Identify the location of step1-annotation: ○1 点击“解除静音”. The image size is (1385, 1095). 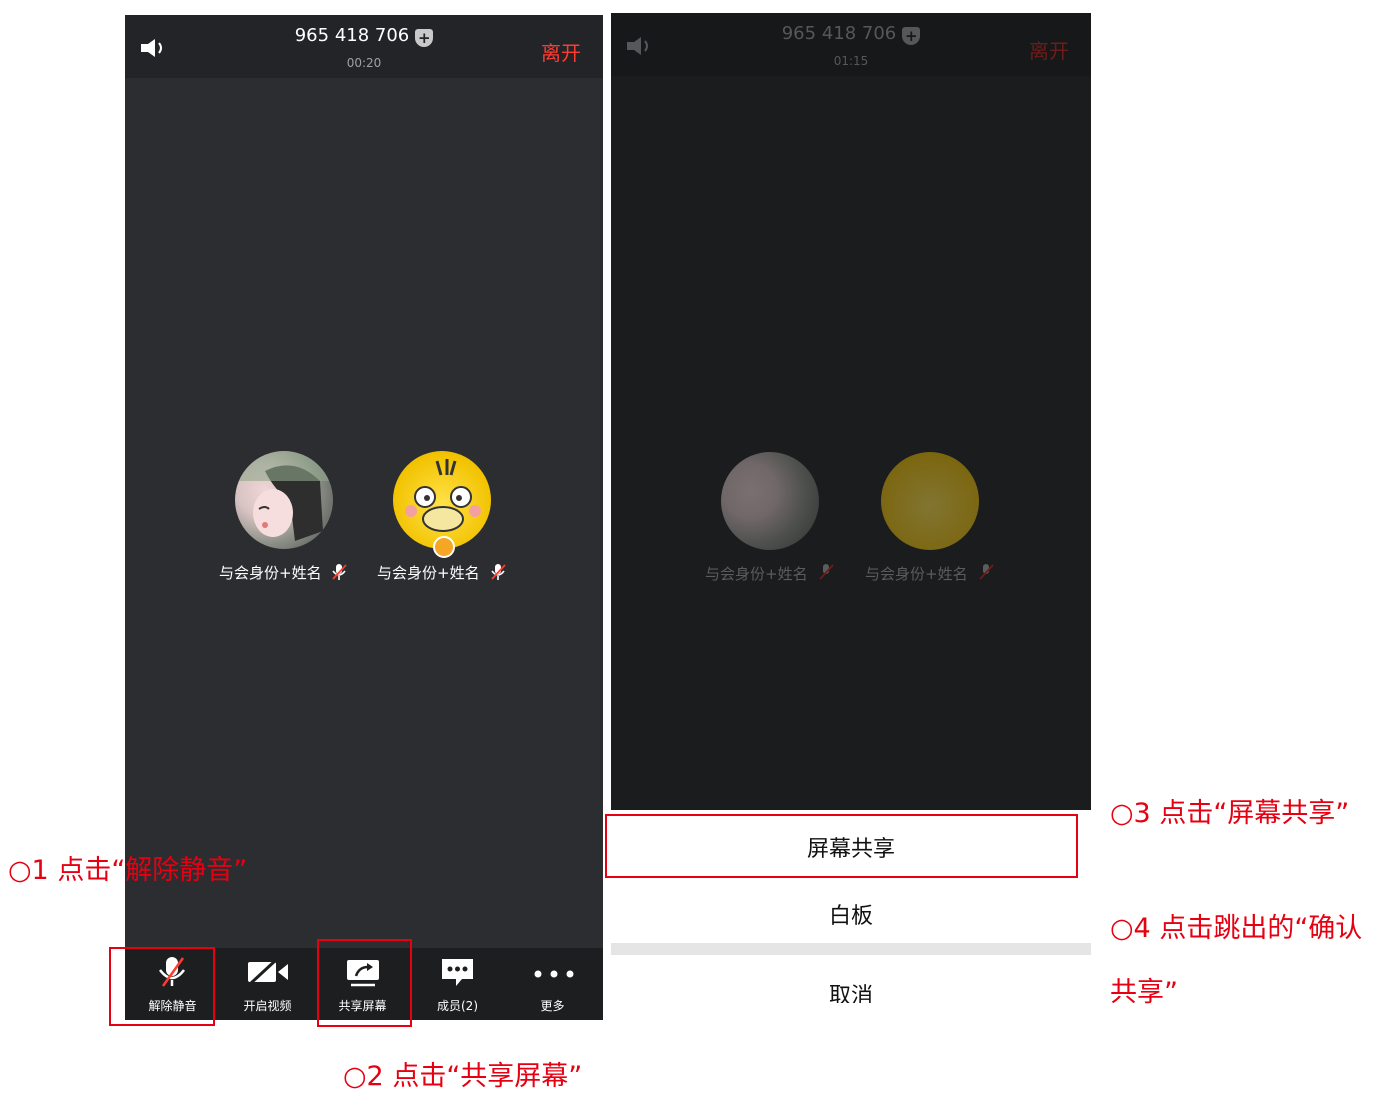
(128, 870).